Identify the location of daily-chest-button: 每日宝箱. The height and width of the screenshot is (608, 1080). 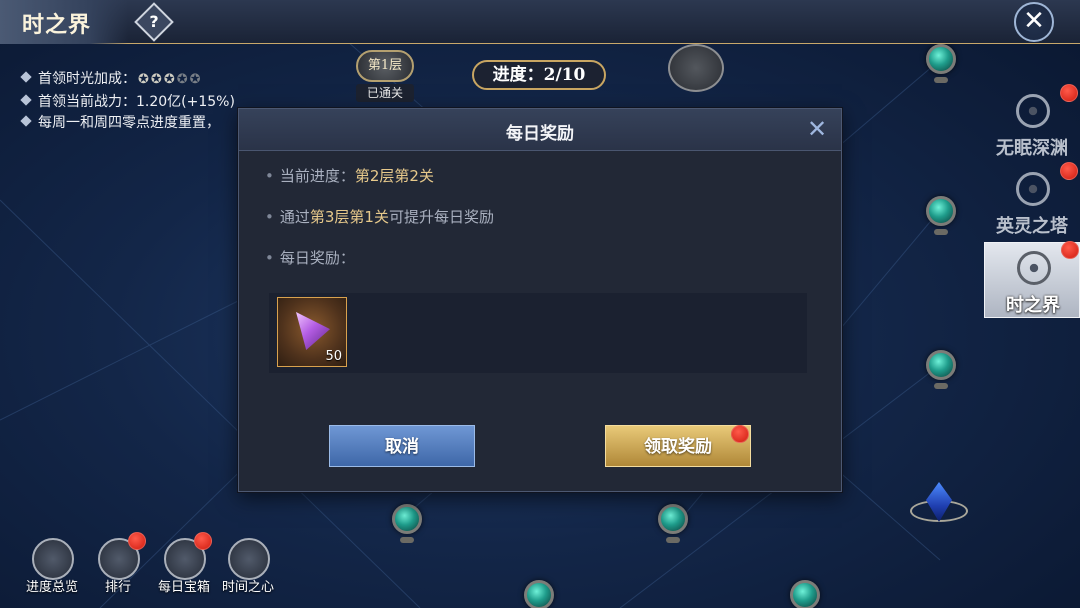
(184, 565).